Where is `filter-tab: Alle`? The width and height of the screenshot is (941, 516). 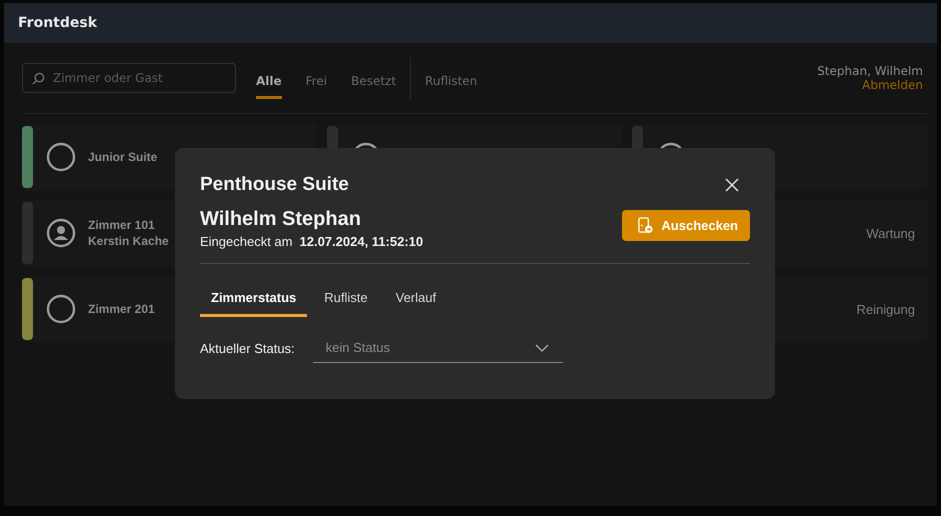
filter-tab: Alle is located at coordinates (269, 82).